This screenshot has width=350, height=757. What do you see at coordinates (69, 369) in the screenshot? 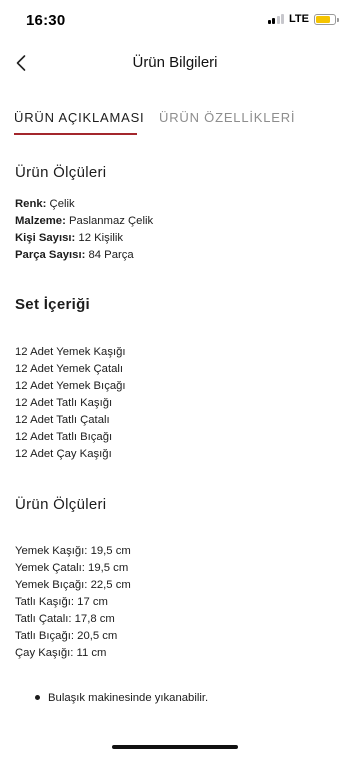
I see `list-item: 12 Adet Yemek Çatalı` at bounding box center [69, 369].